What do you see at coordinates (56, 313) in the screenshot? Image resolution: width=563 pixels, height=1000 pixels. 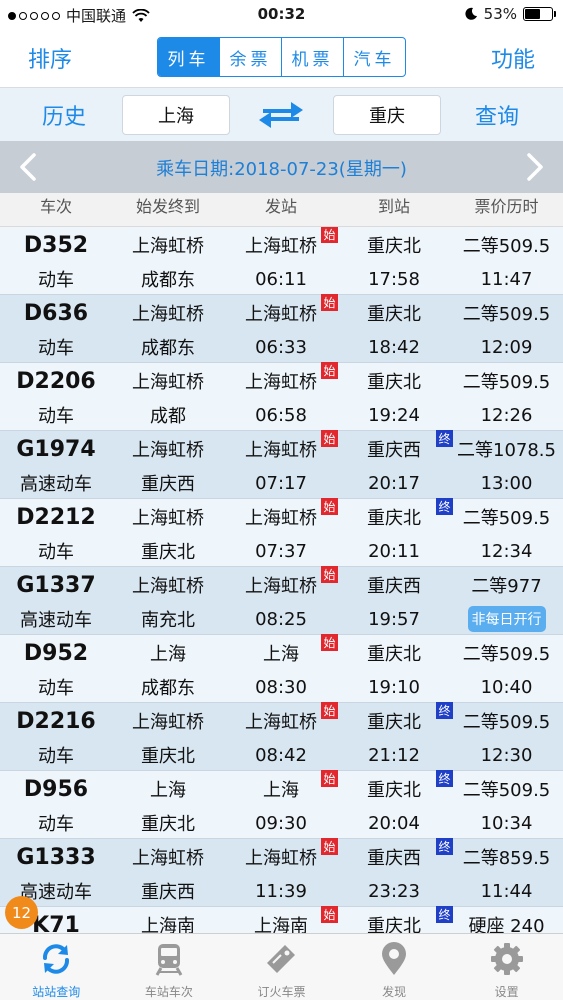 I see `train-number-text: D636` at bounding box center [56, 313].